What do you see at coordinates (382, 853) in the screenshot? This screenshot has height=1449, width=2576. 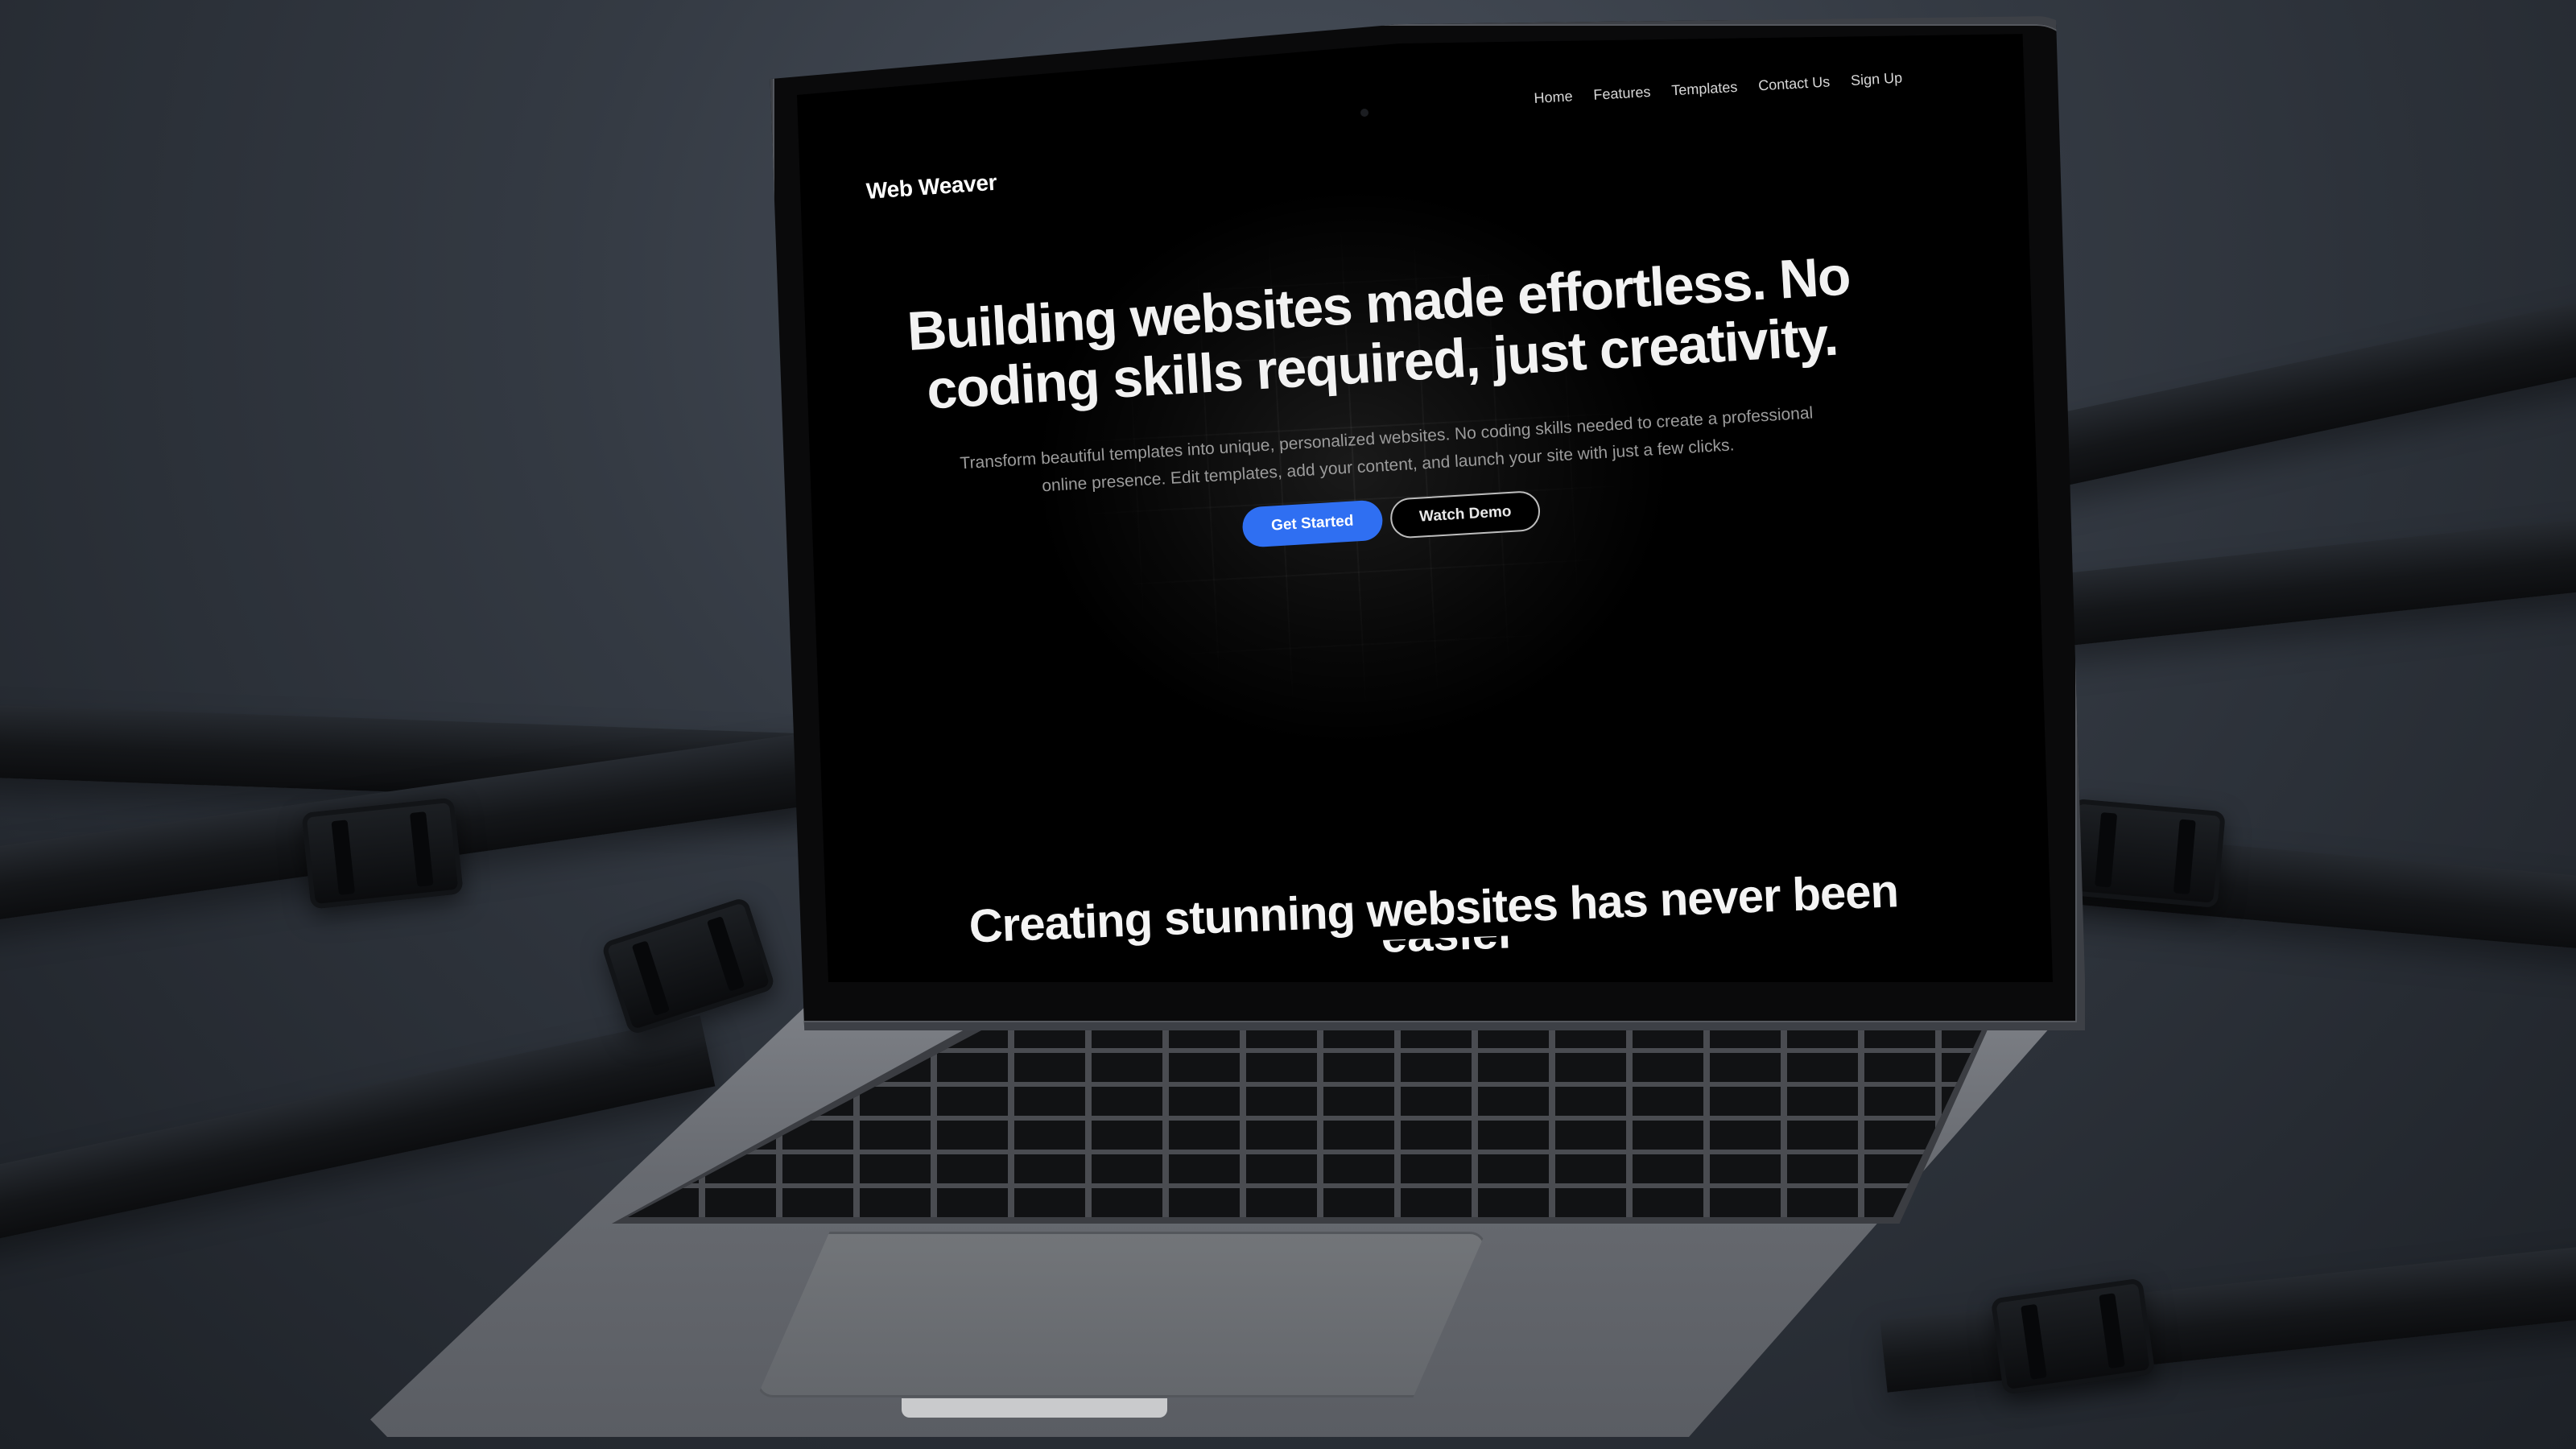 I see `buckle-left-upper` at bounding box center [382, 853].